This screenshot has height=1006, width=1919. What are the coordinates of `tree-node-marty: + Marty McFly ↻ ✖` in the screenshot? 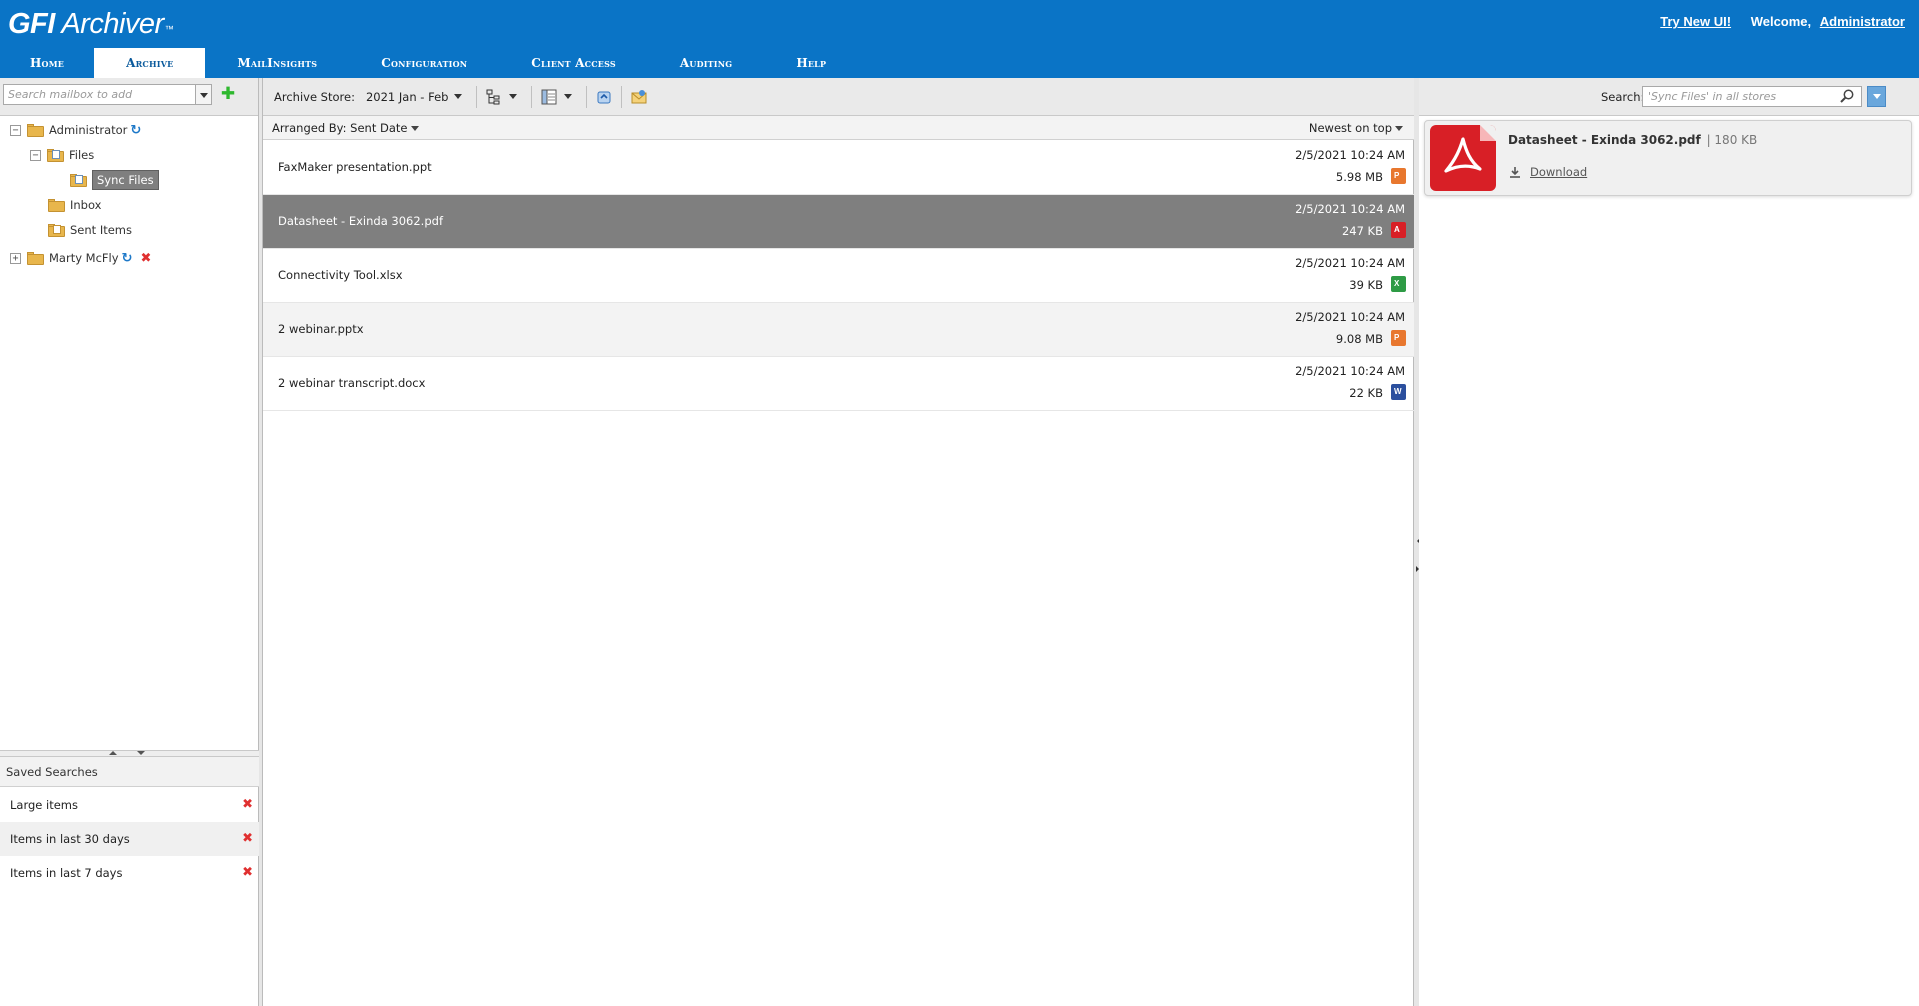 It's located at (80, 258).